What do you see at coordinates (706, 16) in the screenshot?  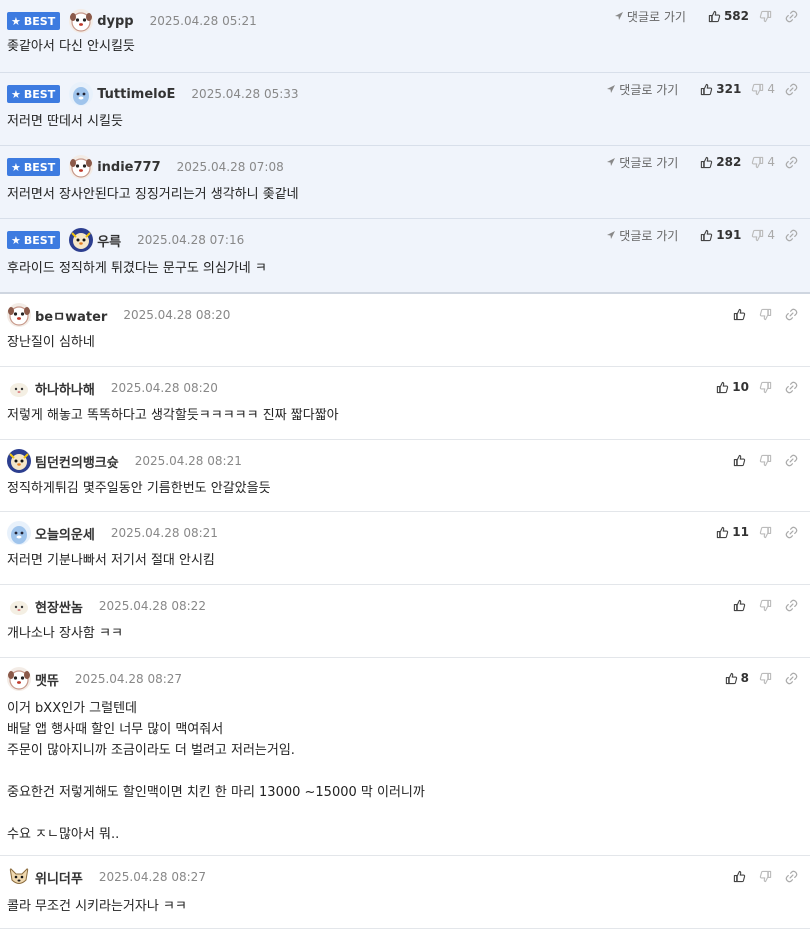 I see `comment-actions: 댓글로 가기 582` at bounding box center [706, 16].